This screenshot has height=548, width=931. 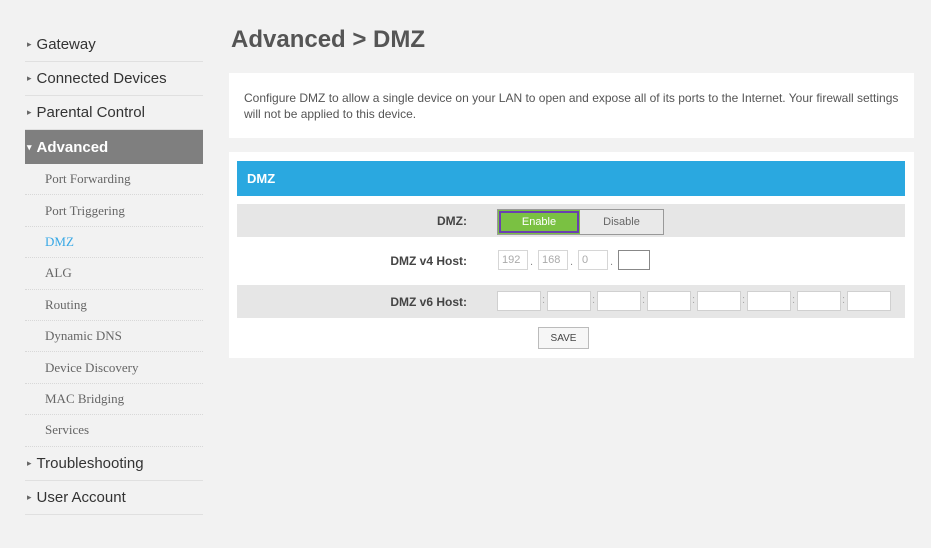 I want to click on sidebar-item-connected-devices: ▸ Connected Devices, so click(x=114, y=79).